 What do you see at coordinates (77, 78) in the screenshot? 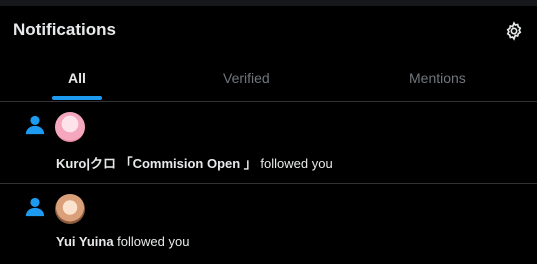
I see `tab-label: All` at bounding box center [77, 78].